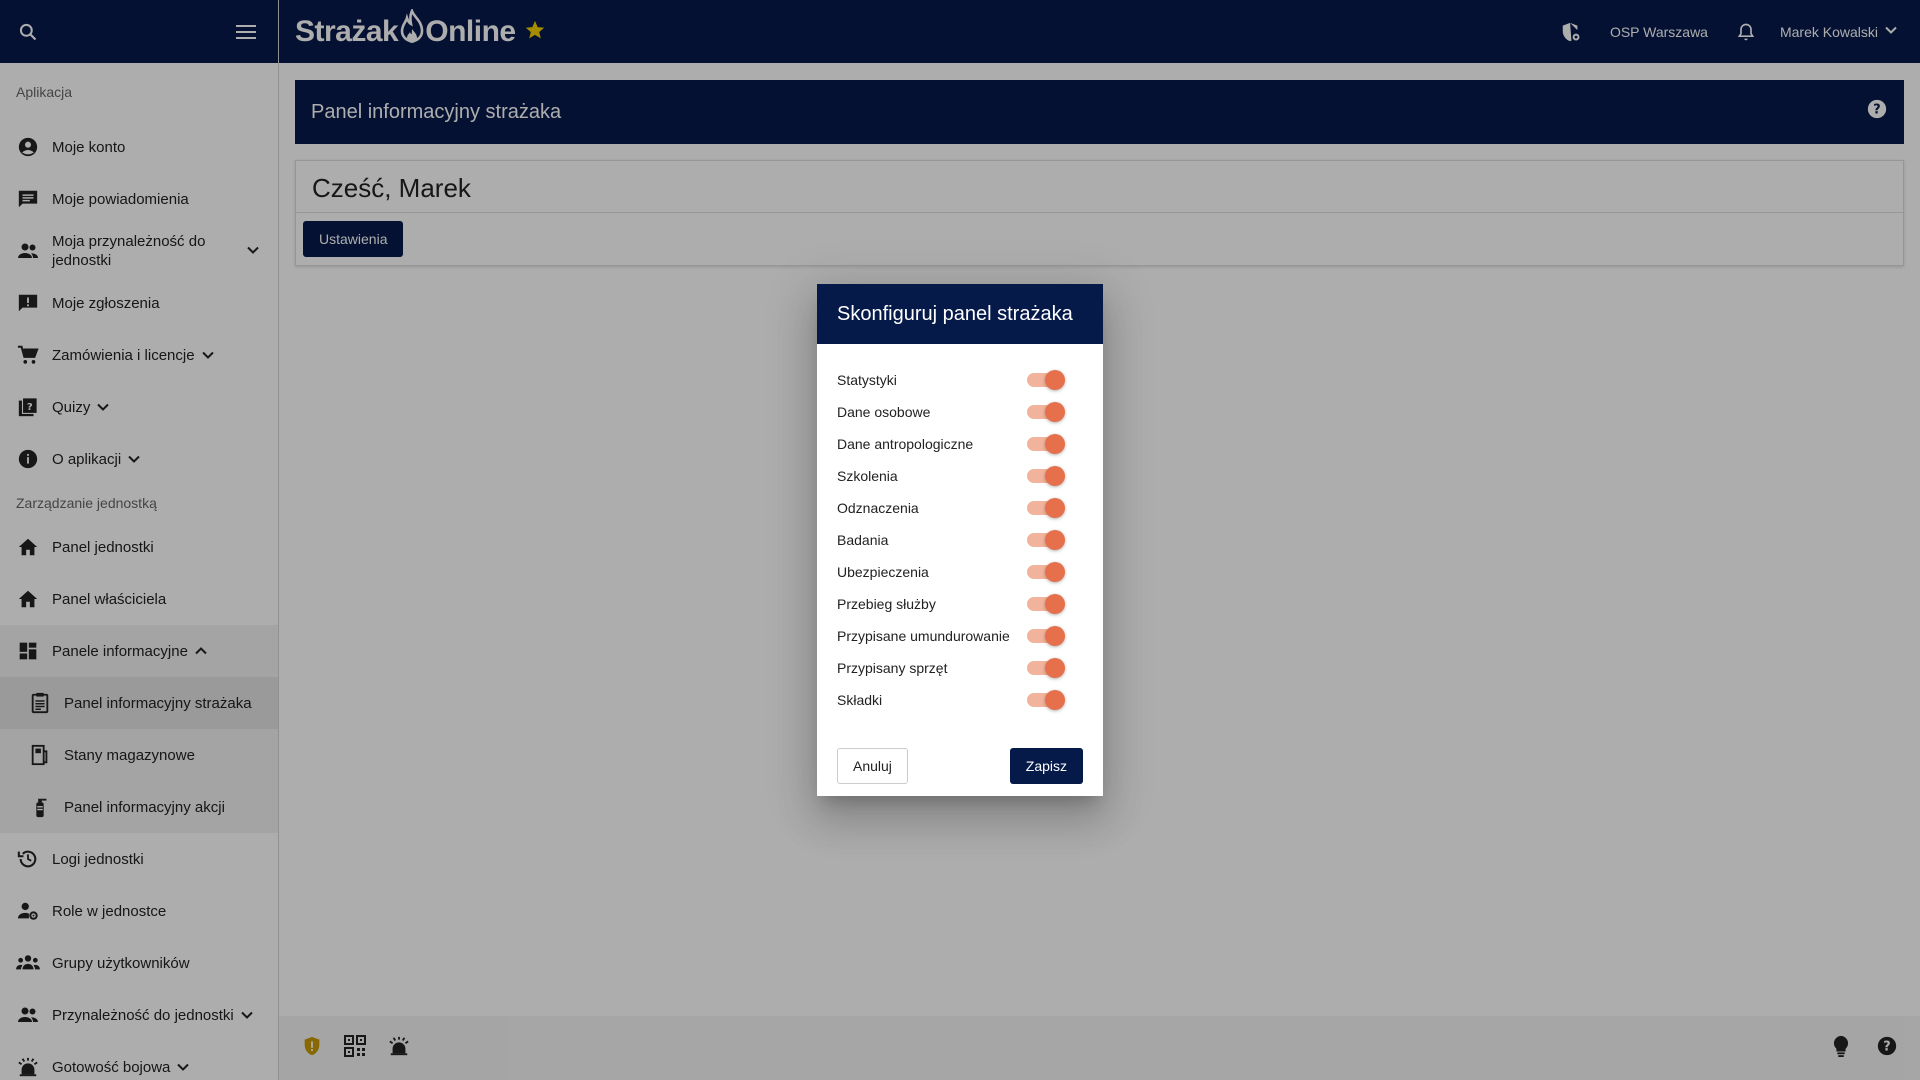  I want to click on dialog-actions: Anuluj Zapisz, so click(960, 766).